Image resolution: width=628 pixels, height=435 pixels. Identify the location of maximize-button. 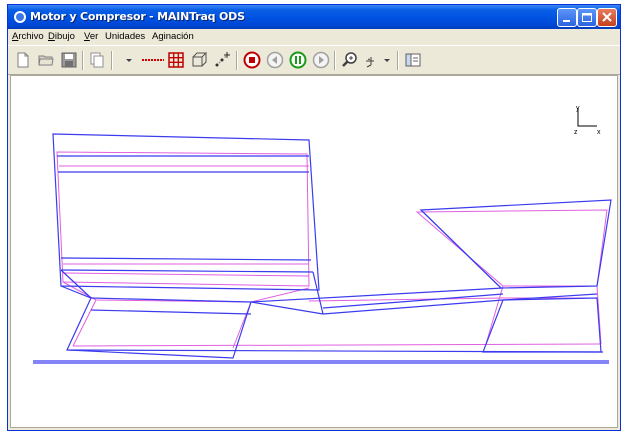
(587, 17).